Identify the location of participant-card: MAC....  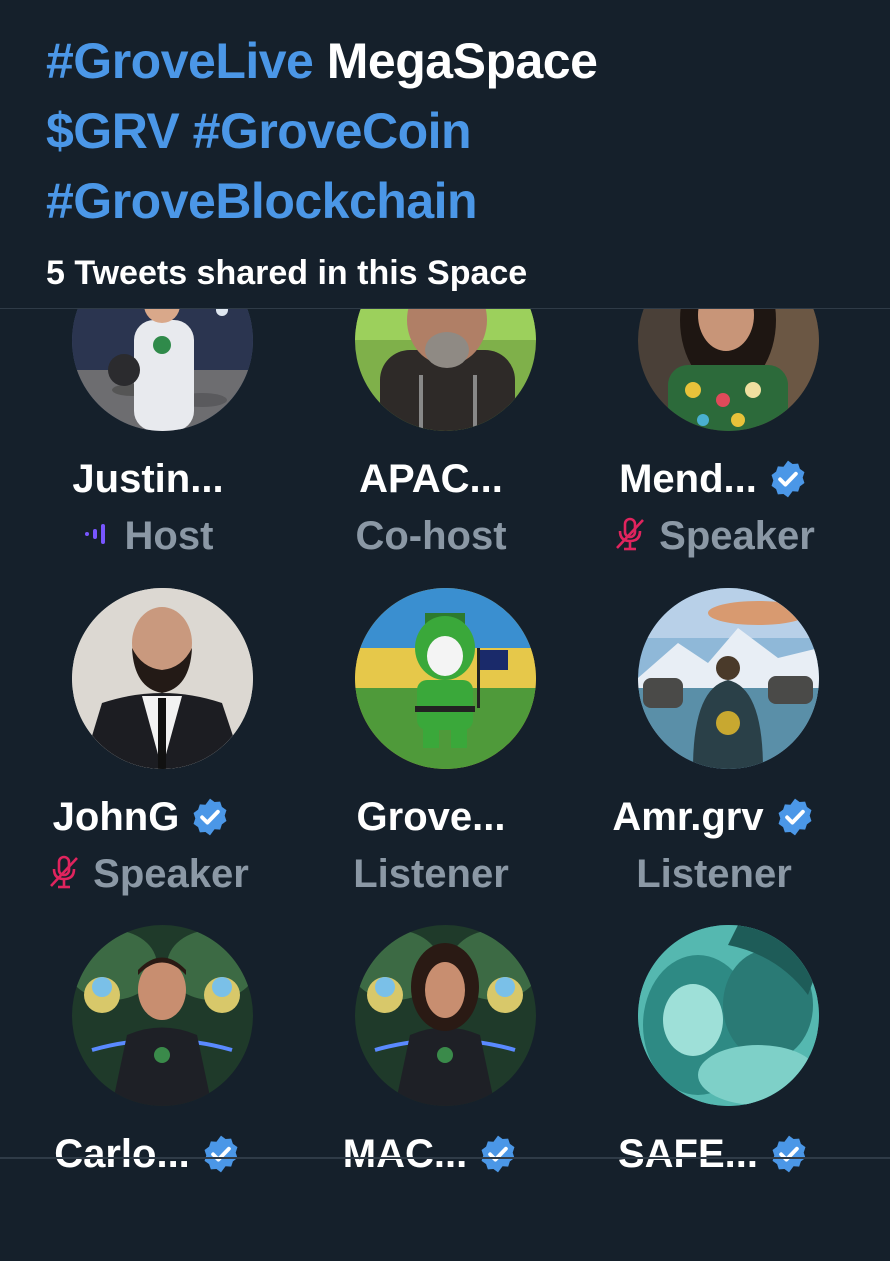
(431, 1093).